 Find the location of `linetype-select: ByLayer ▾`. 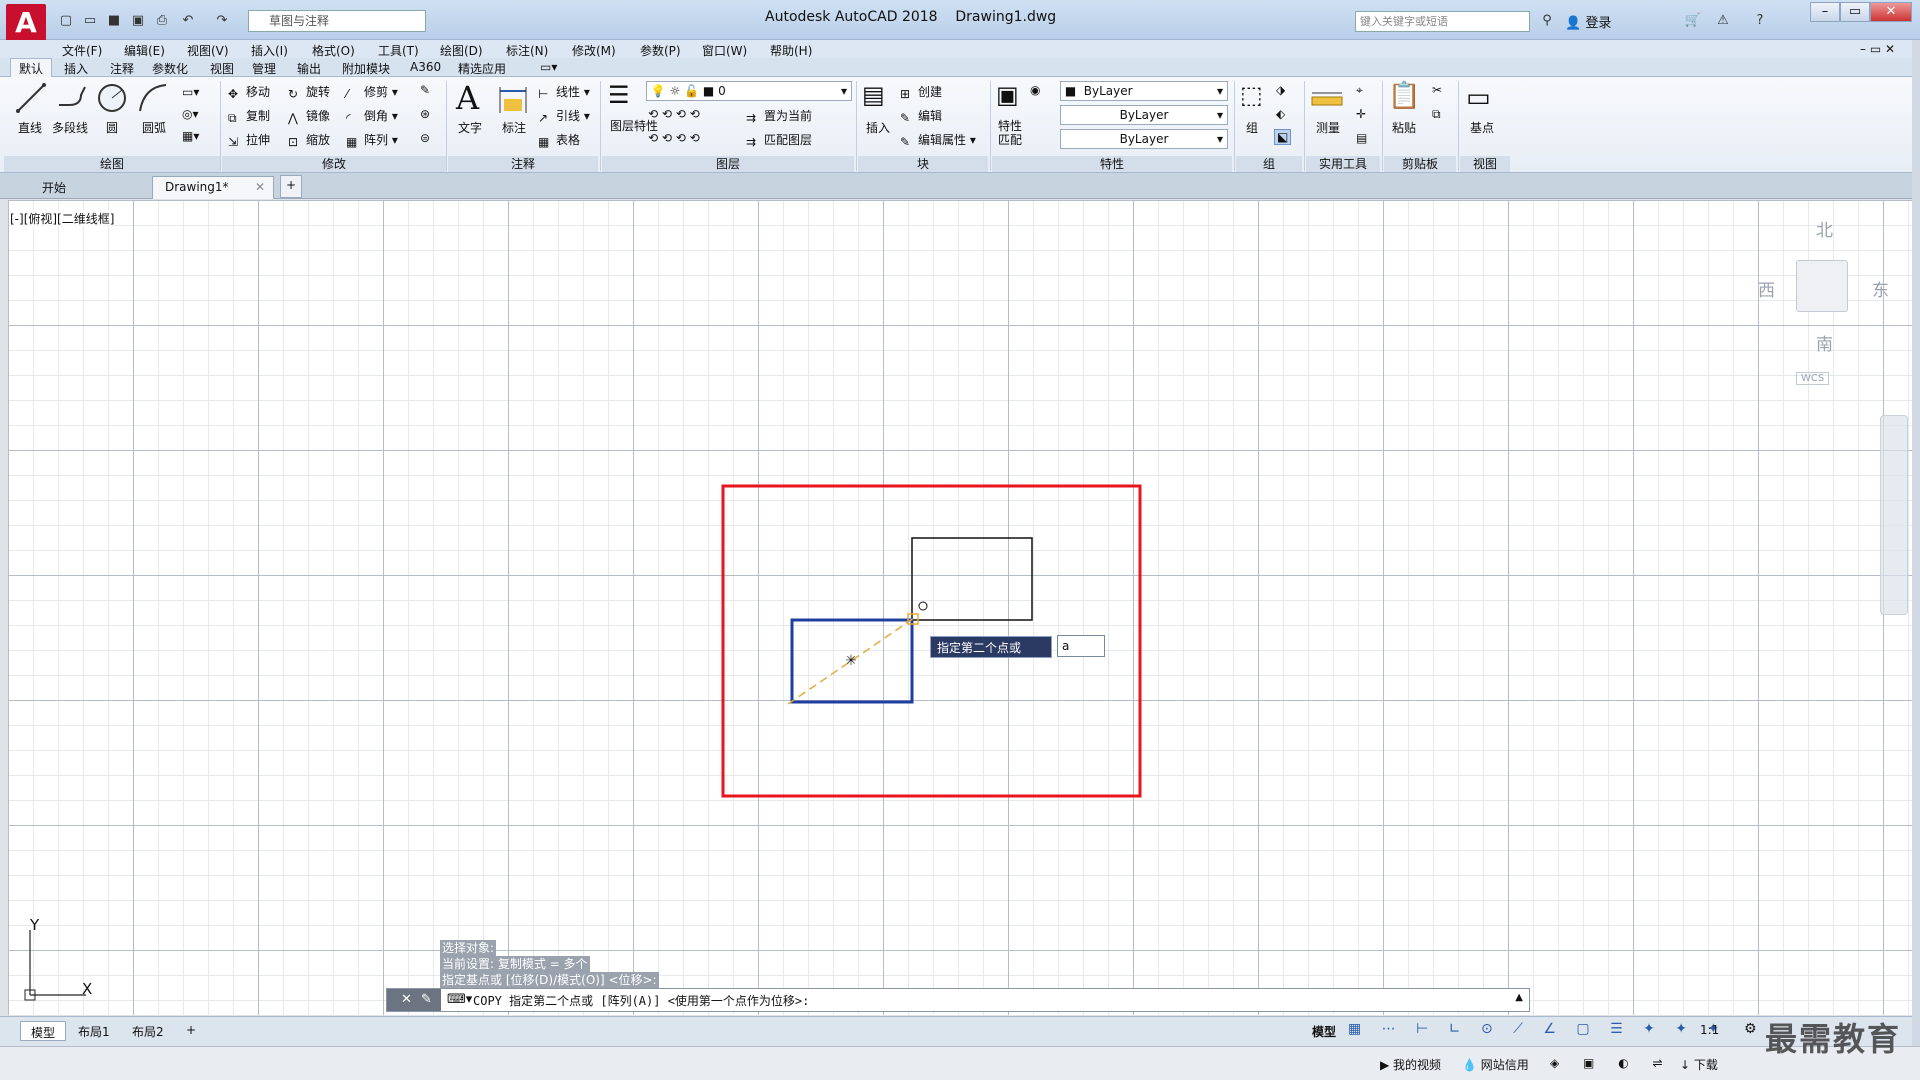

linetype-select: ByLayer ▾ is located at coordinates (1144, 115).